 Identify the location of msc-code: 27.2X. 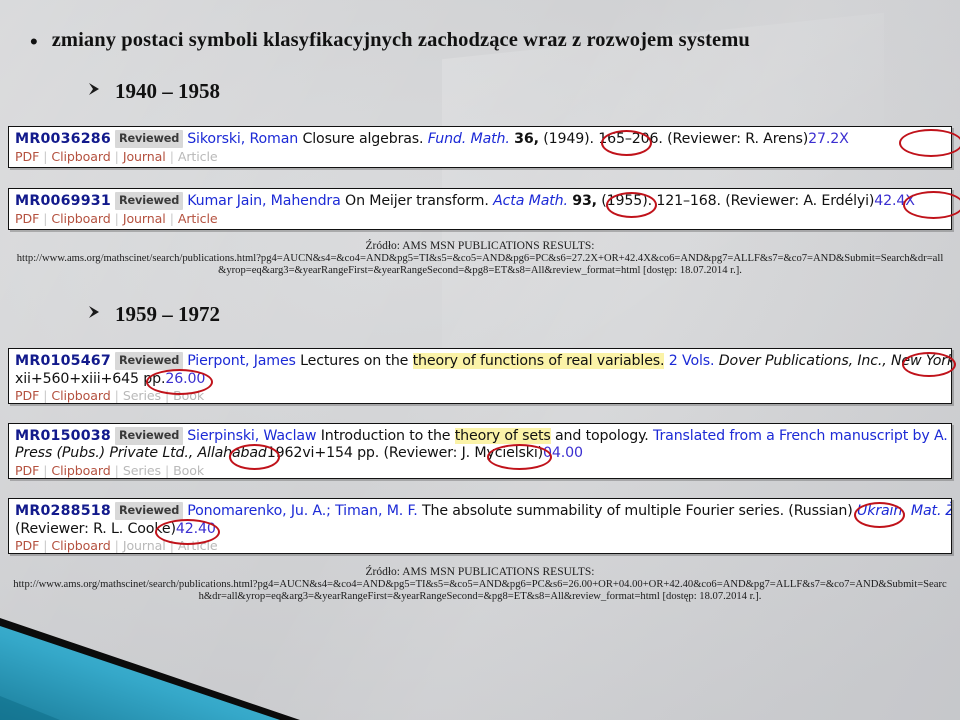
(828, 139).